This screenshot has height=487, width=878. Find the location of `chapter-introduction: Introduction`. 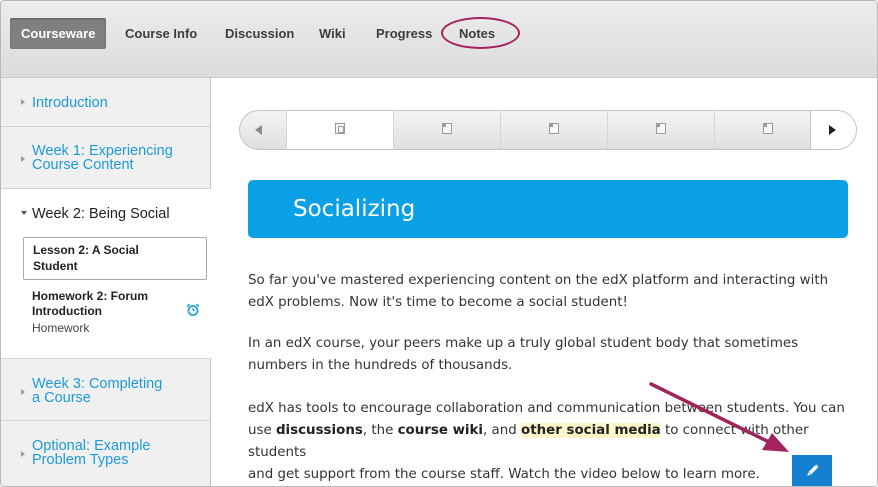

chapter-introduction: Introduction is located at coordinates (106, 102).